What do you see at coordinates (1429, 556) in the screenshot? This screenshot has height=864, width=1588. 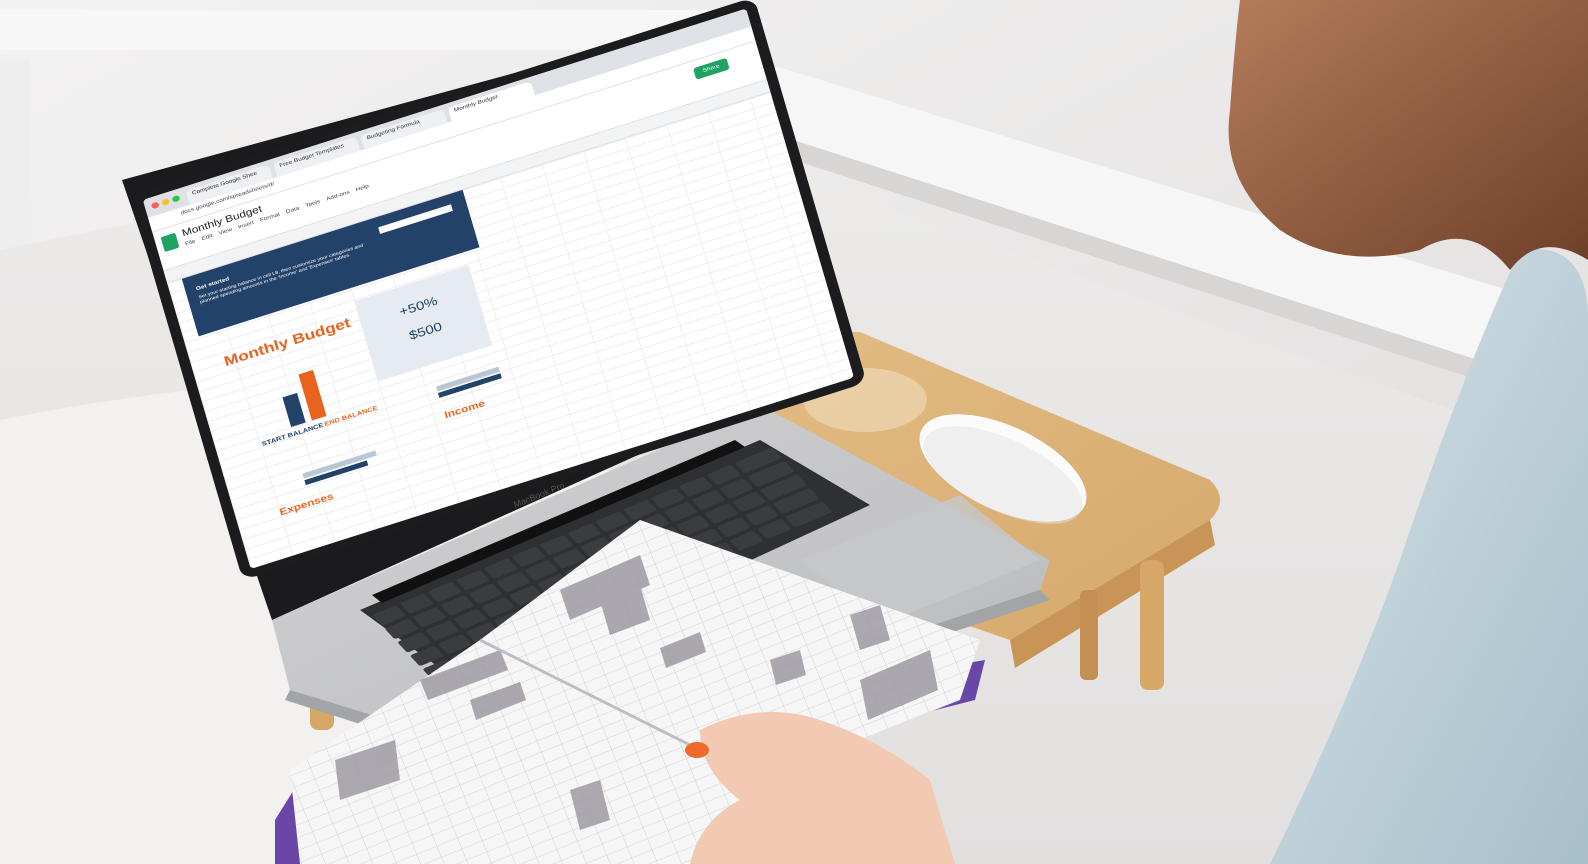 I see `person-shirt` at bounding box center [1429, 556].